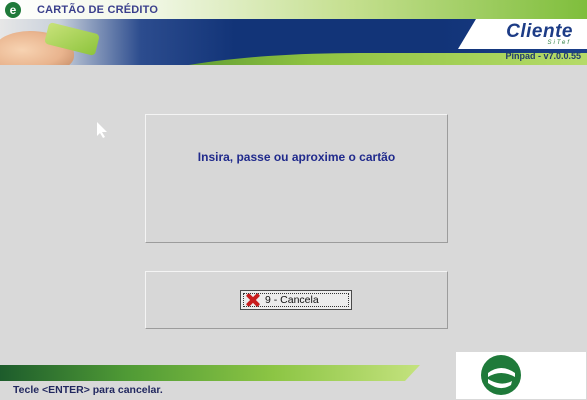  What do you see at coordinates (292, 300) in the screenshot?
I see `cancel-button-label: 9 - Cancela` at bounding box center [292, 300].